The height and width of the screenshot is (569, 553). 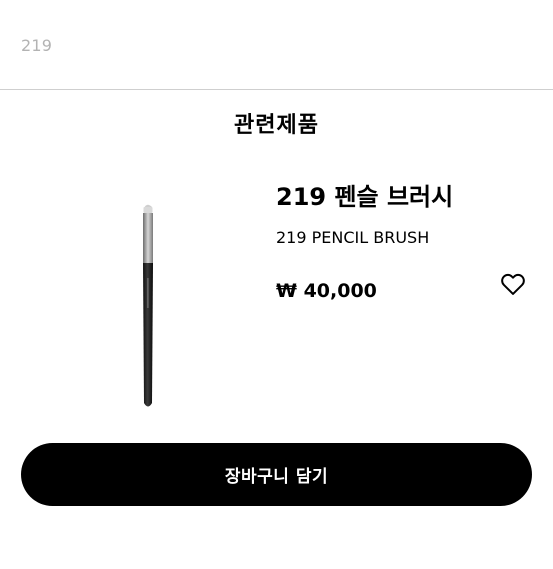 What do you see at coordinates (37, 45) in the screenshot?
I see `product-code-label: 219` at bounding box center [37, 45].